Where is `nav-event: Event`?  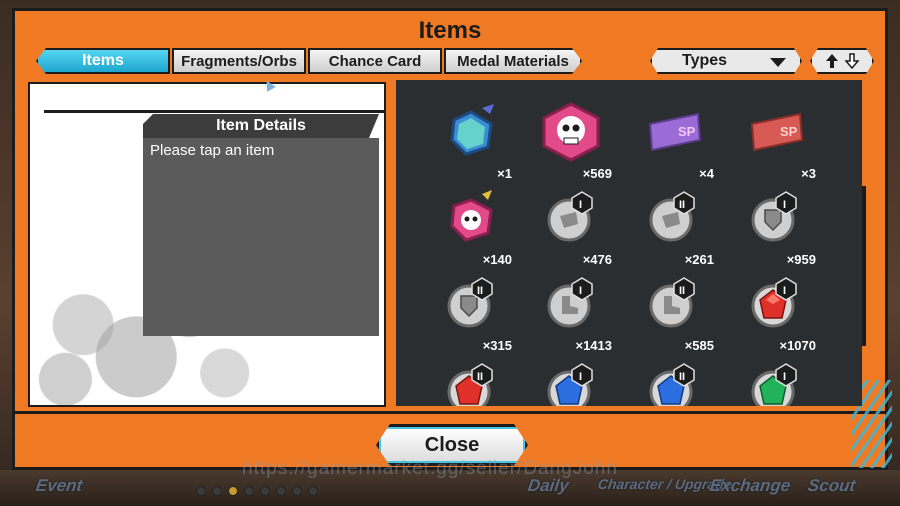 nav-event: Event is located at coordinates (59, 486).